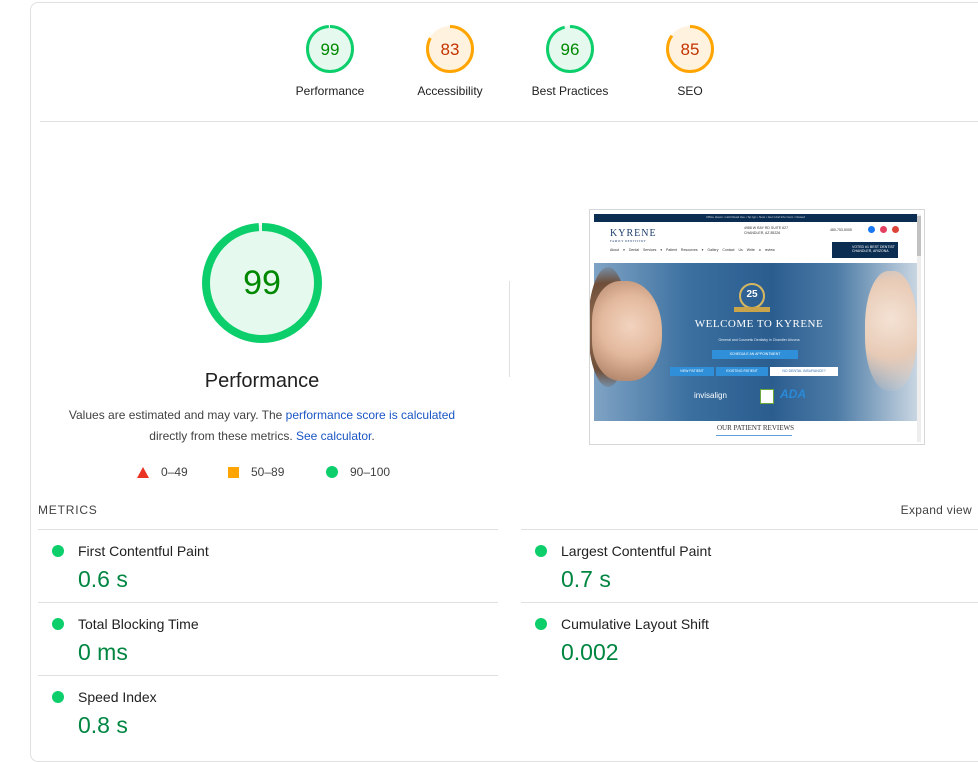  Describe the element at coordinates (570, 91) in the screenshot. I see `gauge-label: Best Practices` at that location.